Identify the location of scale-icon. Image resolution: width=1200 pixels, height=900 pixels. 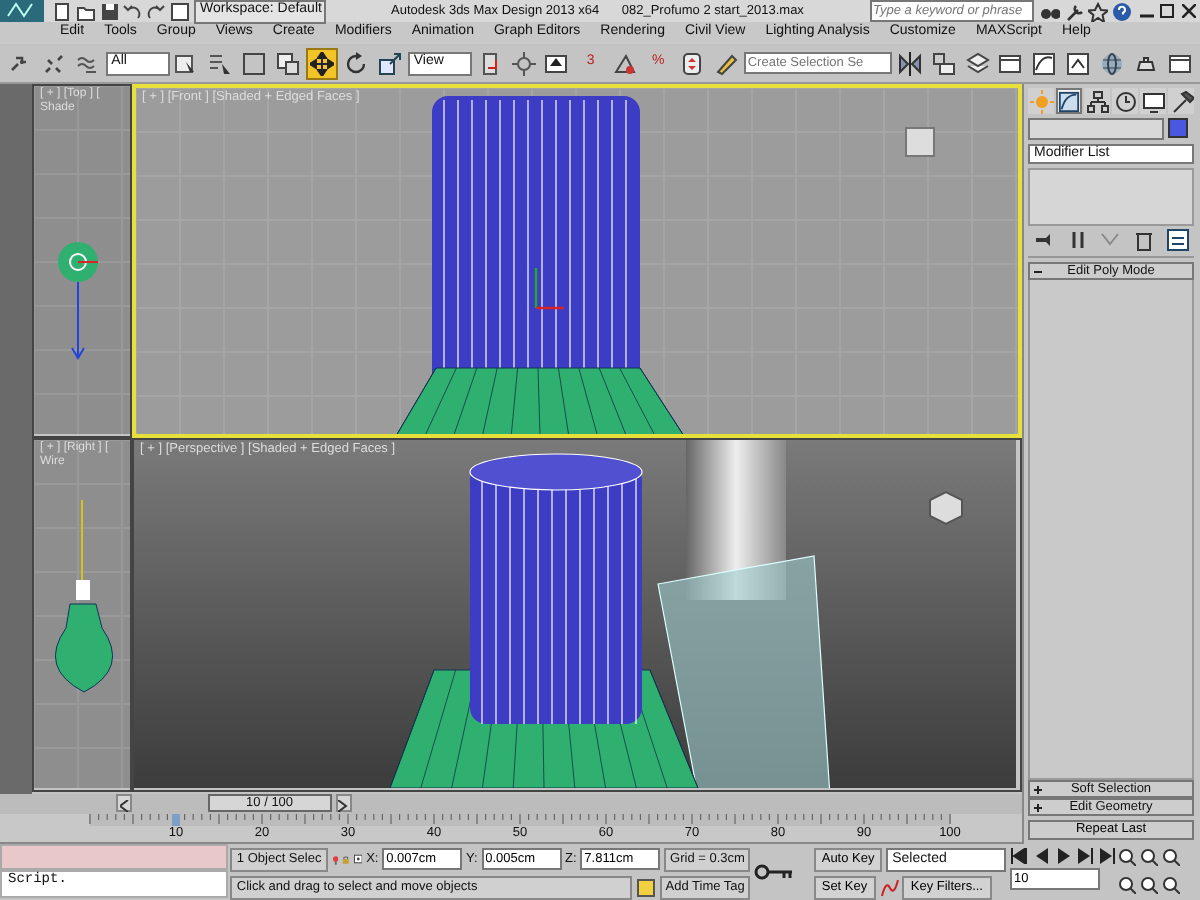
(389, 63).